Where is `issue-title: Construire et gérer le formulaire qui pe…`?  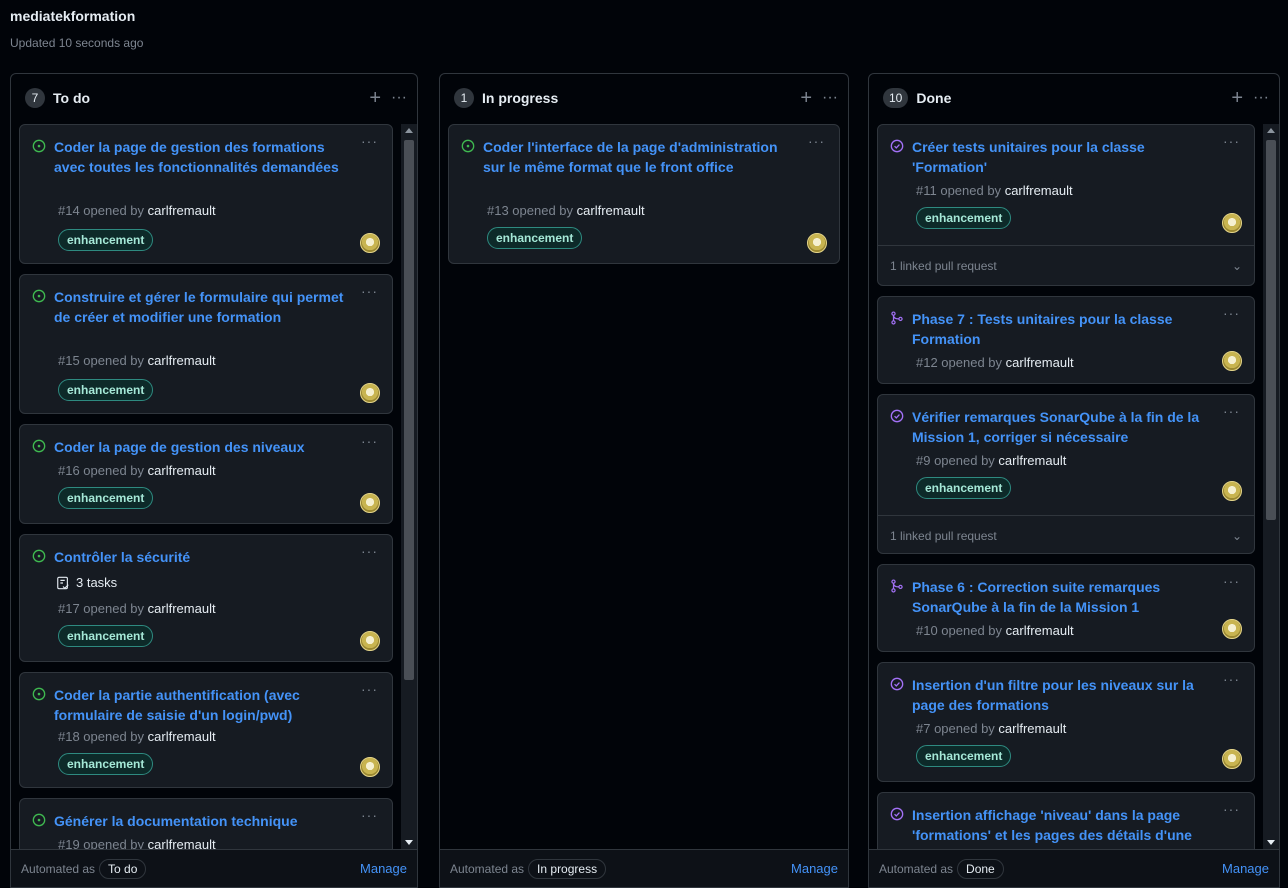 issue-title: Construire et gérer le formulaire qui pe… is located at coordinates (199, 307).